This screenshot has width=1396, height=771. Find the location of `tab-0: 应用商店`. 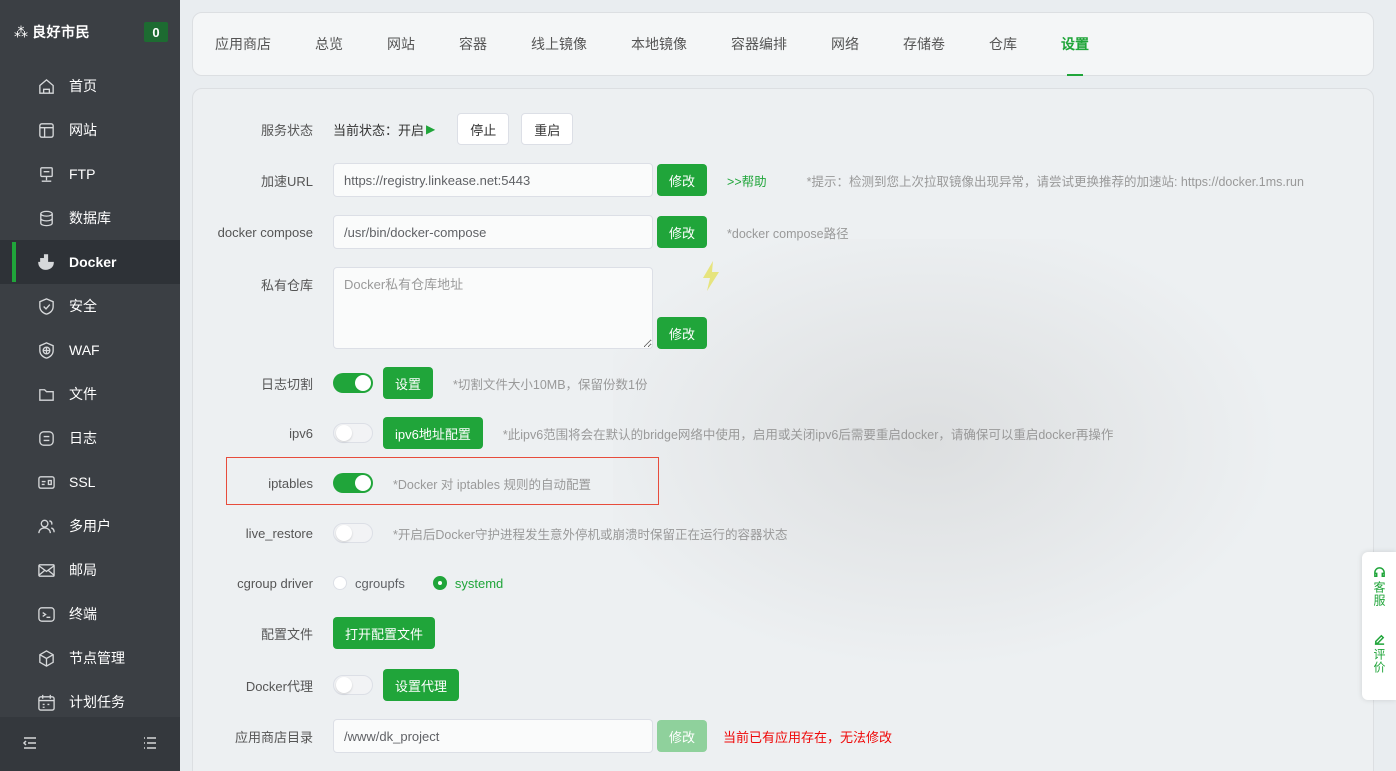

tab-0: 应用商店 is located at coordinates (243, 44).